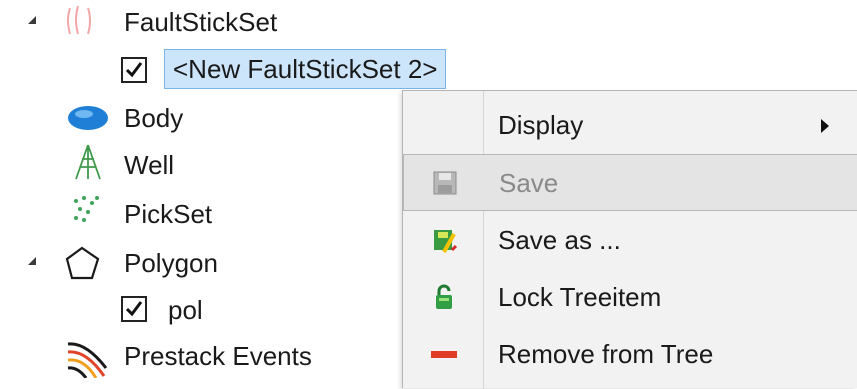  What do you see at coordinates (825, 126) in the screenshot?
I see `submenu-arrow-icon` at bounding box center [825, 126].